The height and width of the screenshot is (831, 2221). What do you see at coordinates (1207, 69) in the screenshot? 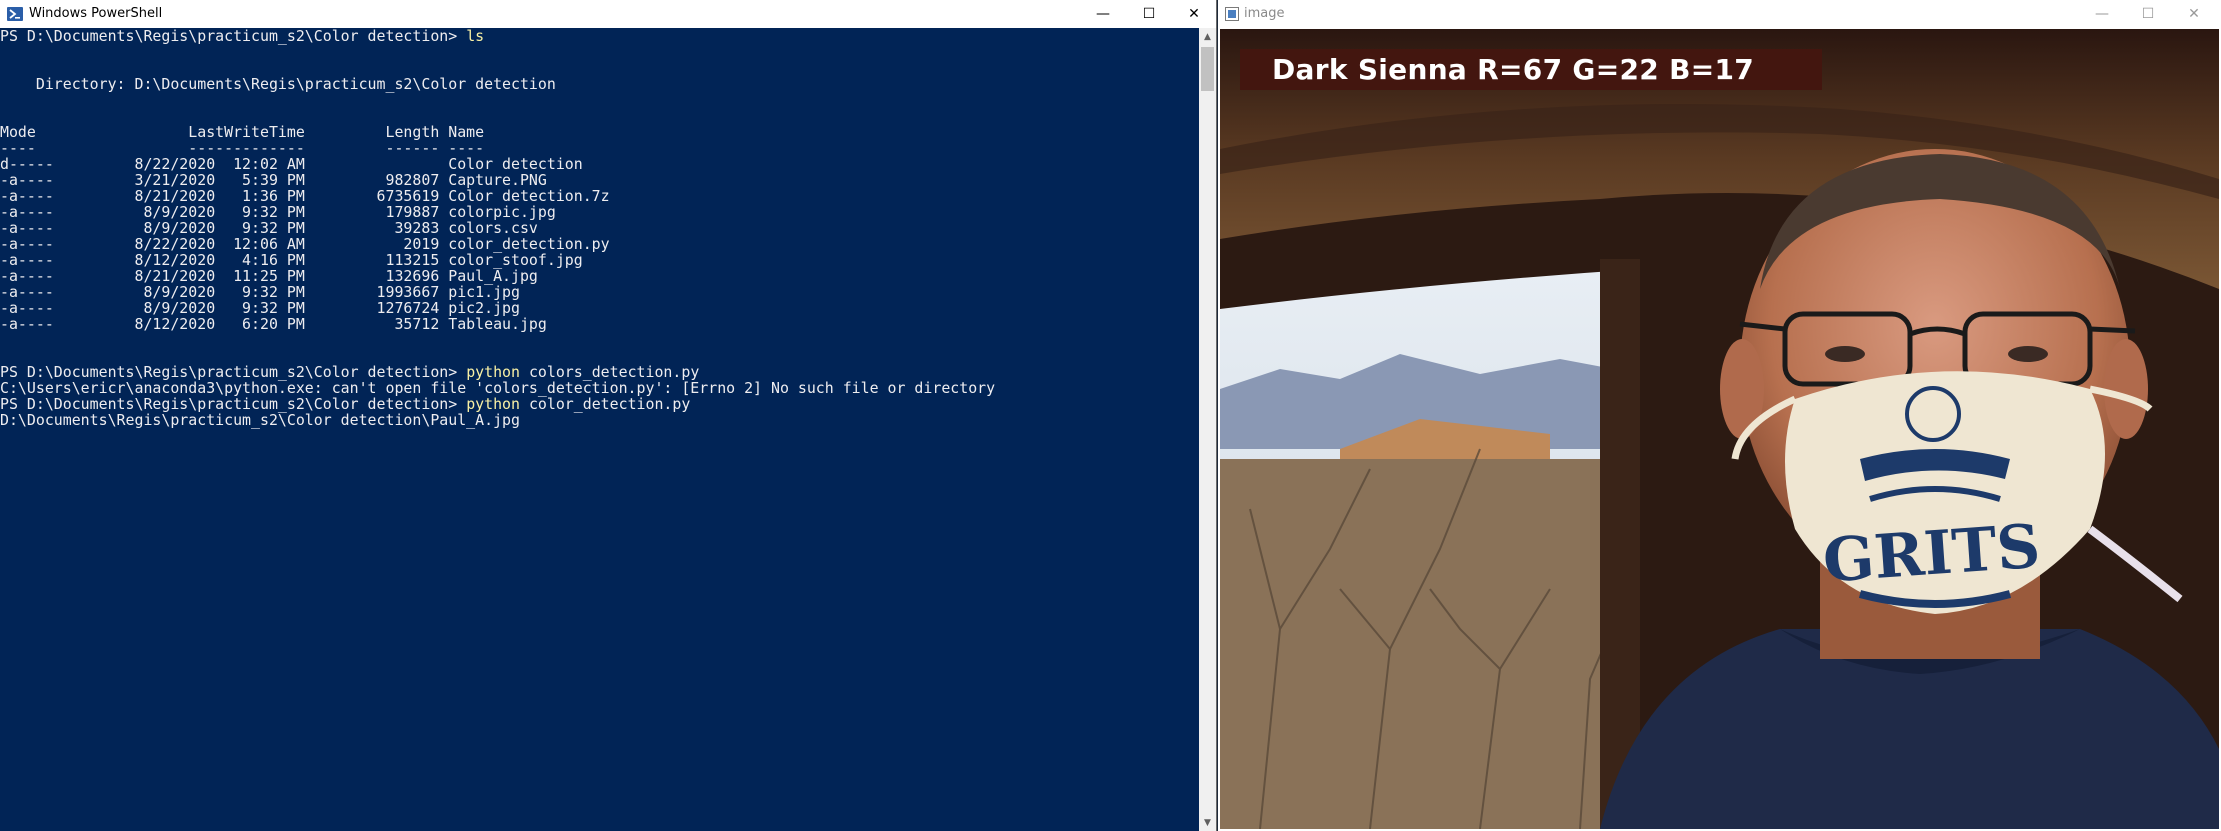
I see `scrollbar-thumb` at bounding box center [1207, 69].